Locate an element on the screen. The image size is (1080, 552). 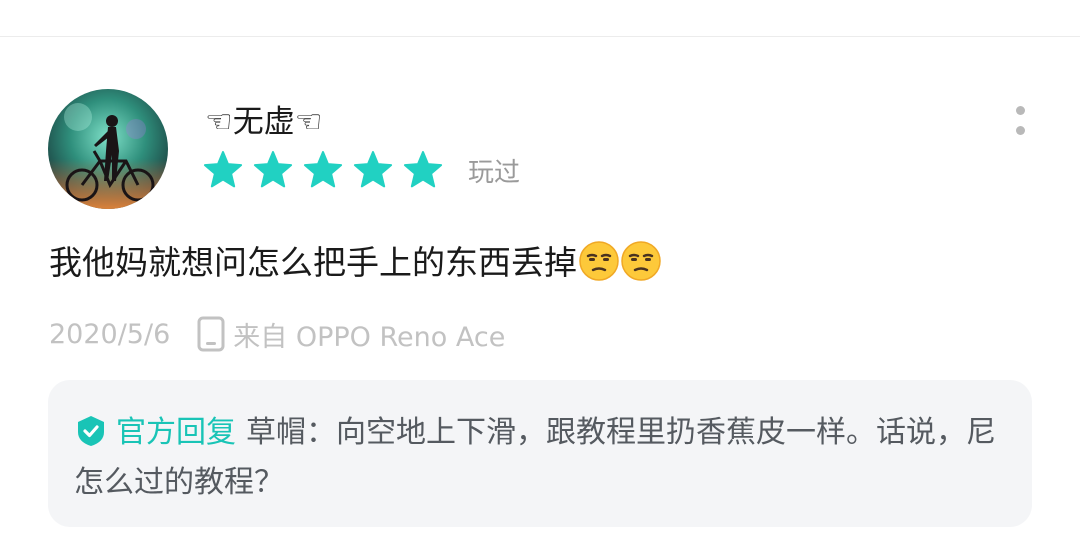
top-divider is located at coordinates (540, 36).